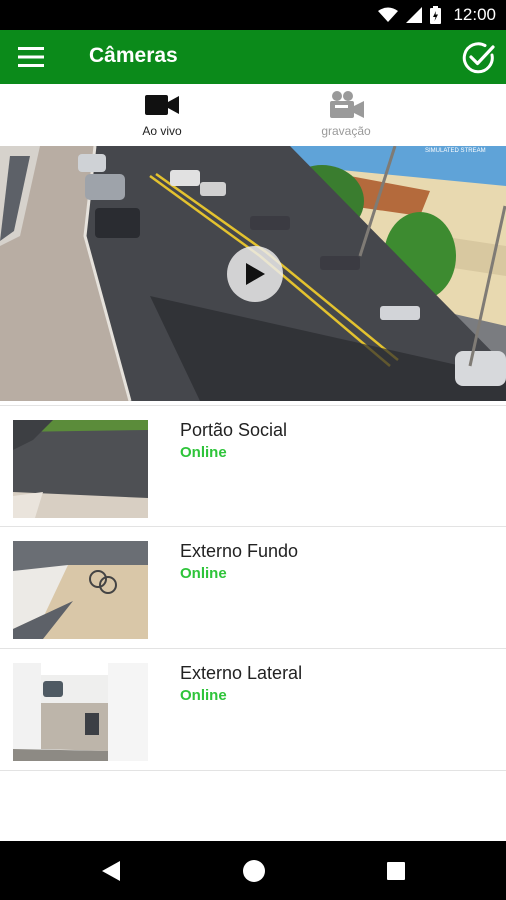  What do you see at coordinates (253, 15) in the screenshot?
I see `status-bar: 12:00` at bounding box center [253, 15].